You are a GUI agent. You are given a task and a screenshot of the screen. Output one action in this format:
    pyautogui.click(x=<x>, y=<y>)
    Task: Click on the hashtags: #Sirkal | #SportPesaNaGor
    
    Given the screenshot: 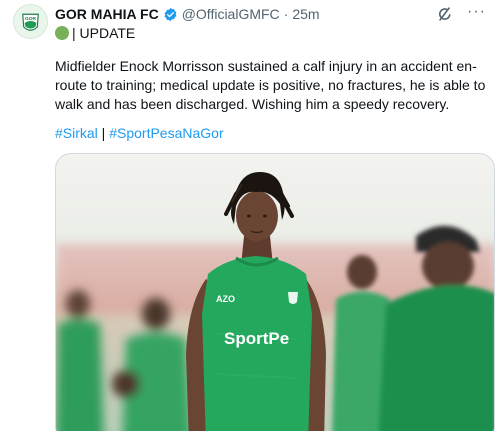 What is the action you would take?
    pyautogui.click(x=139, y=133)
    